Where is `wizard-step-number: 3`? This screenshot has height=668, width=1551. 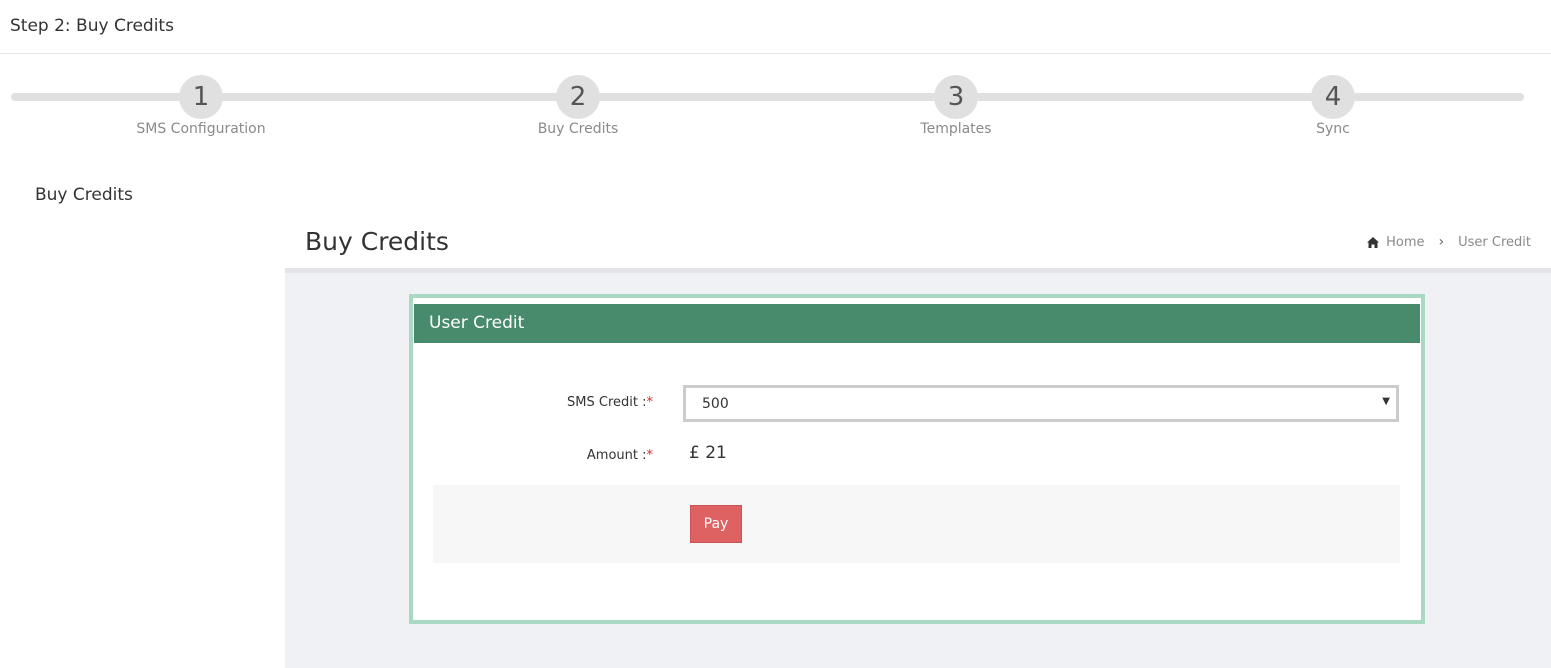 wizard-step-number: 3 is located at coordinates (956, 97).